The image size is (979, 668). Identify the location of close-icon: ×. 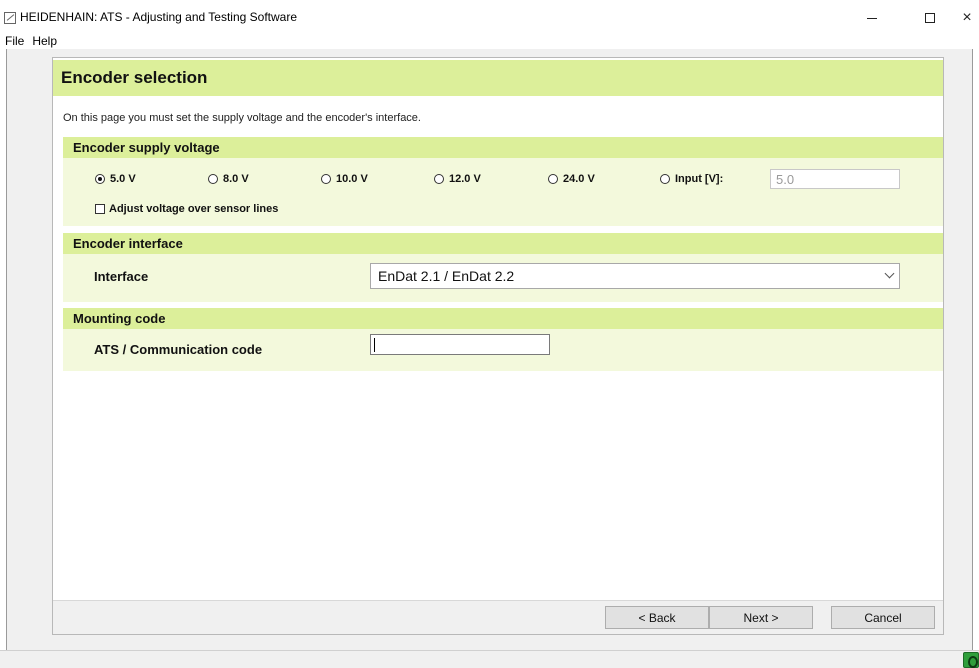
(967, 17).